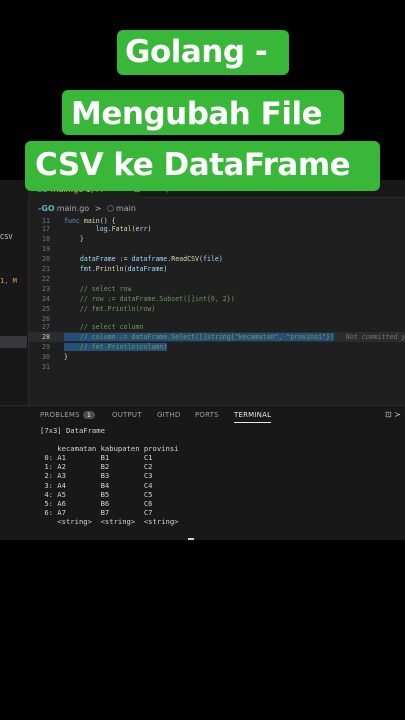 The width and height of the screenshot is (405, 720). I want to click on code-line: 17 log.Fatal(err), so click(89, 229).